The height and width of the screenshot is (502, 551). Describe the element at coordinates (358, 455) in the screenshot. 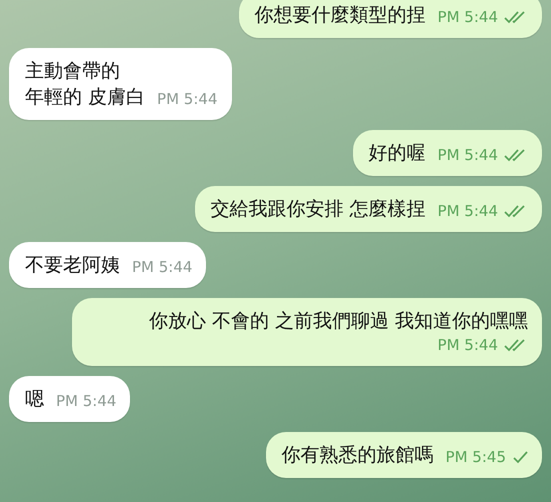

I see `message-text: 你有熟悉的旅館嗎` at that location.